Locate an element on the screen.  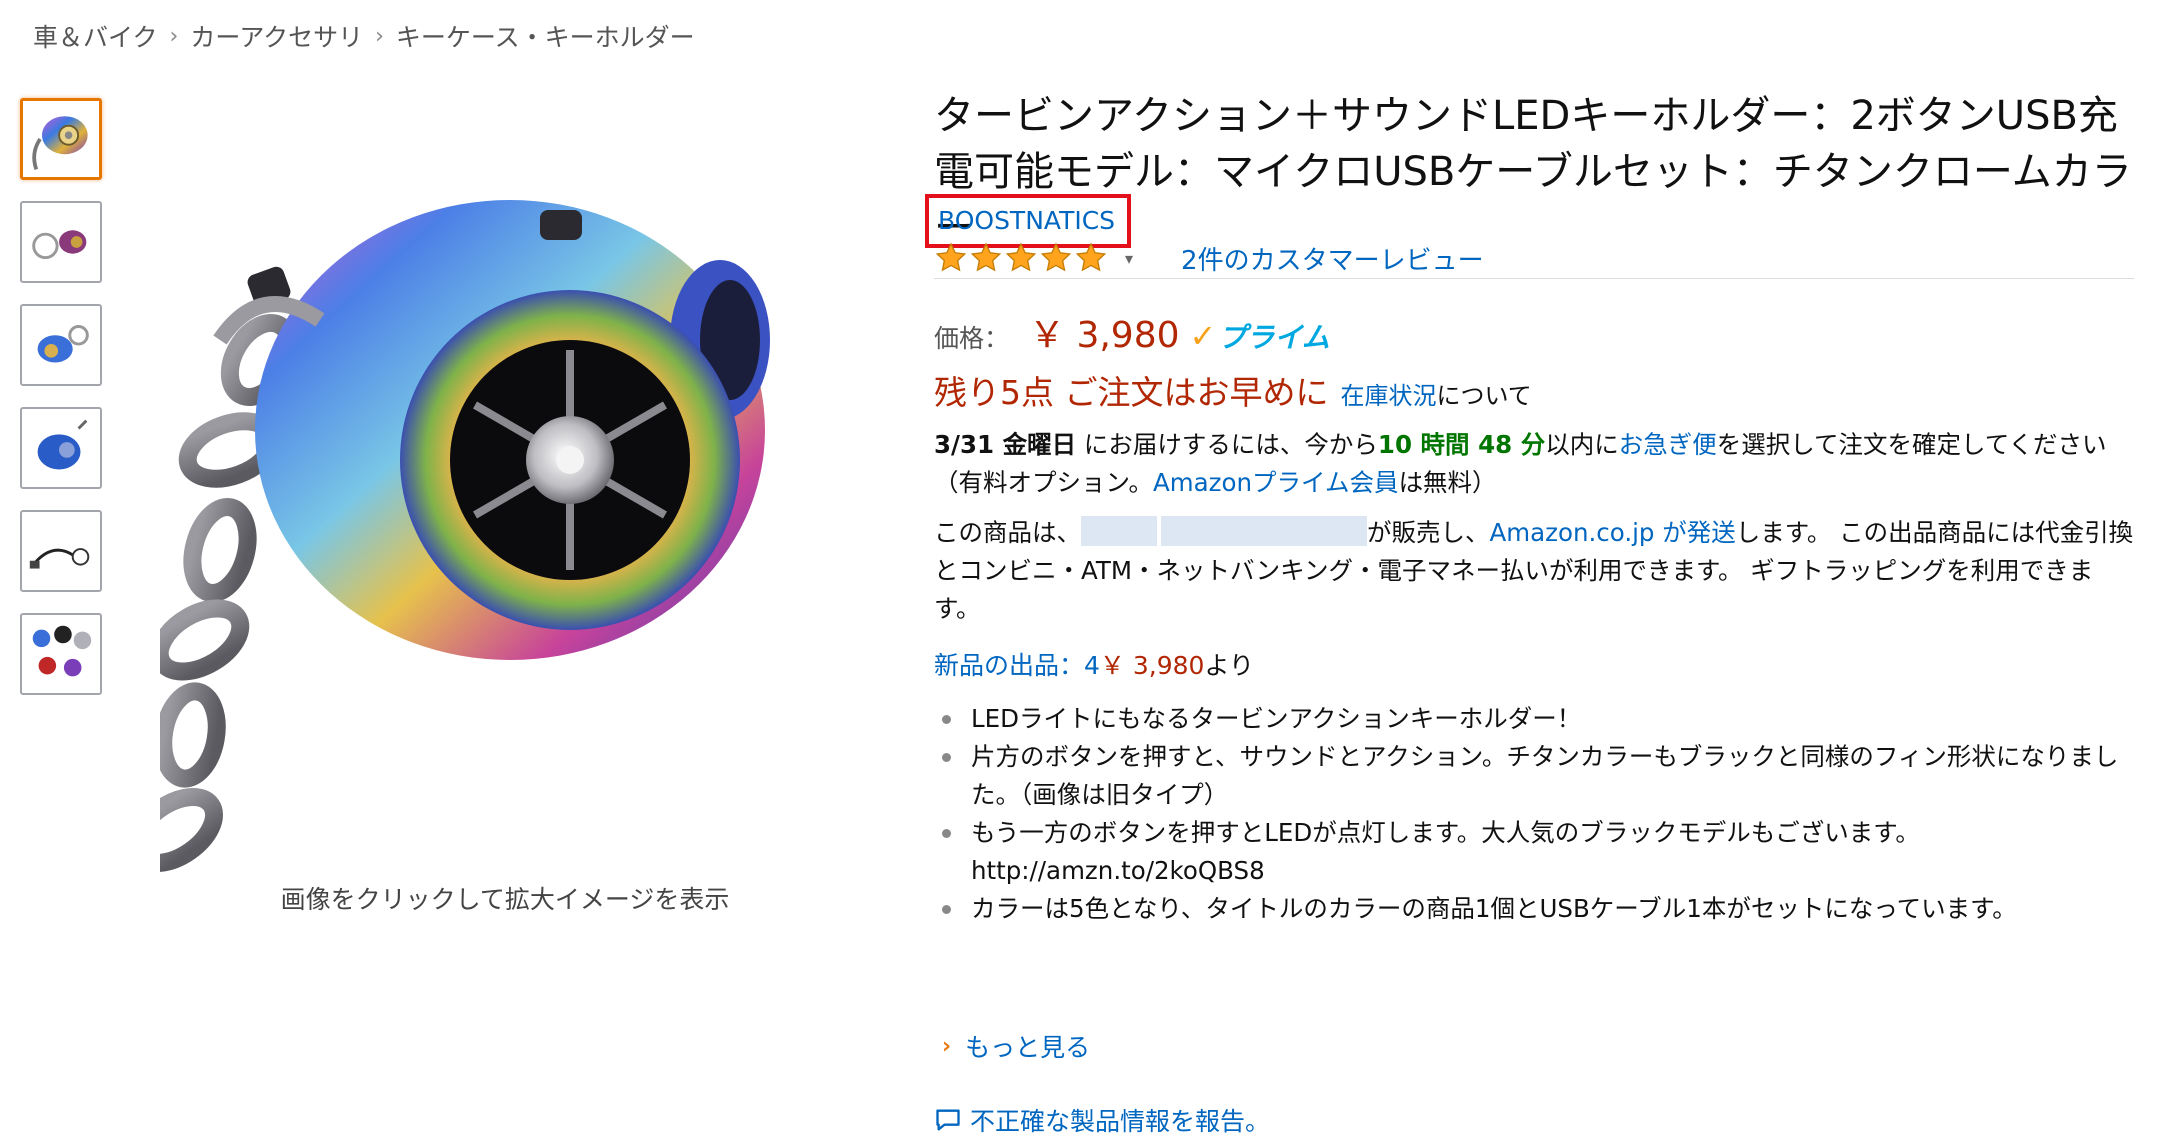
new-offers: 新品の出品：4￥ 3,980より is located at coordinates (1094, 664).